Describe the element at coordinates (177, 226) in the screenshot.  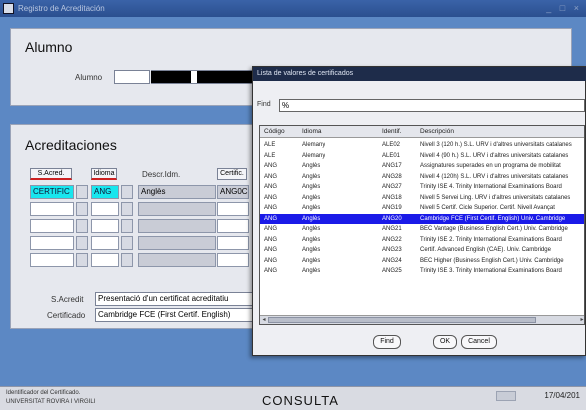
I see `descr-cell` at that location.